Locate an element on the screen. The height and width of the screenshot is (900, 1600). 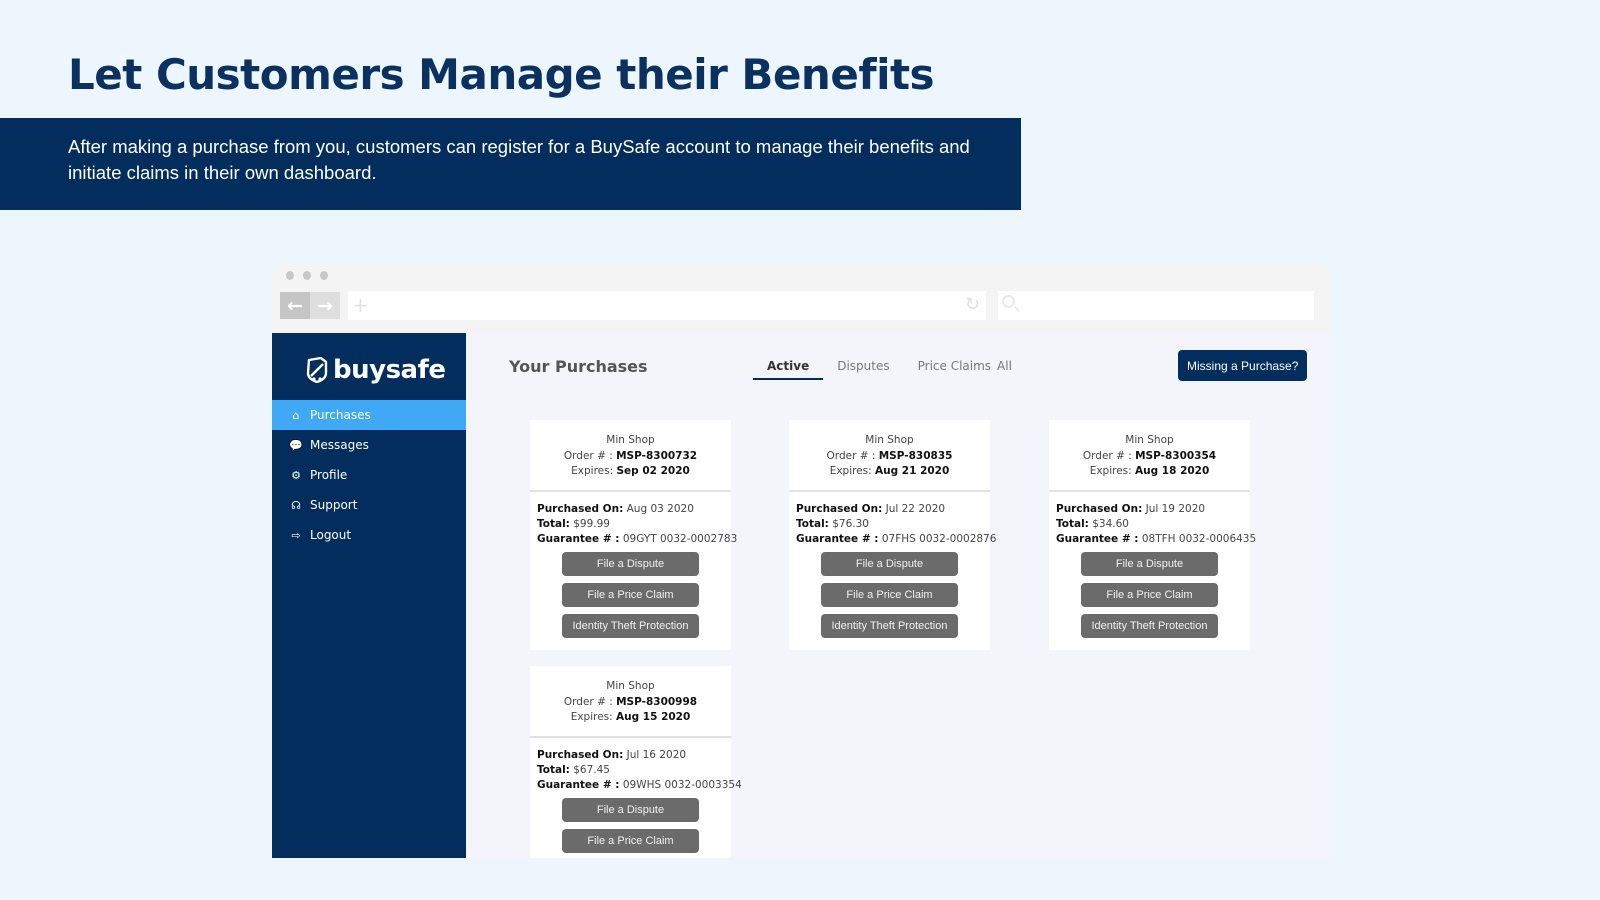
reload-icon: ↻ is located at coordinates (972, 304).